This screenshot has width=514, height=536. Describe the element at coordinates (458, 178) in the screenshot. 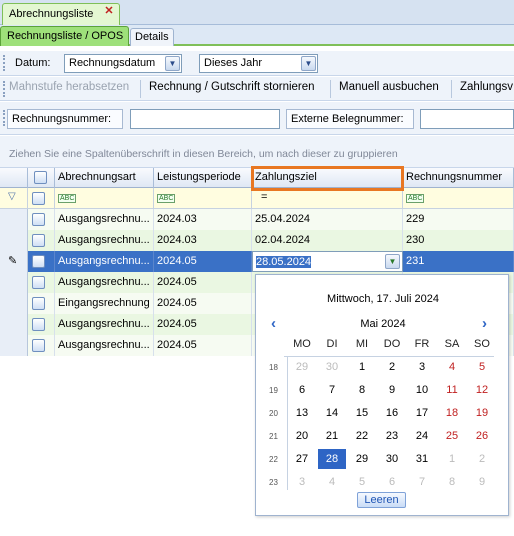

I see `column-header-rechnungsnummer: Rechnungsnummer` at that location.